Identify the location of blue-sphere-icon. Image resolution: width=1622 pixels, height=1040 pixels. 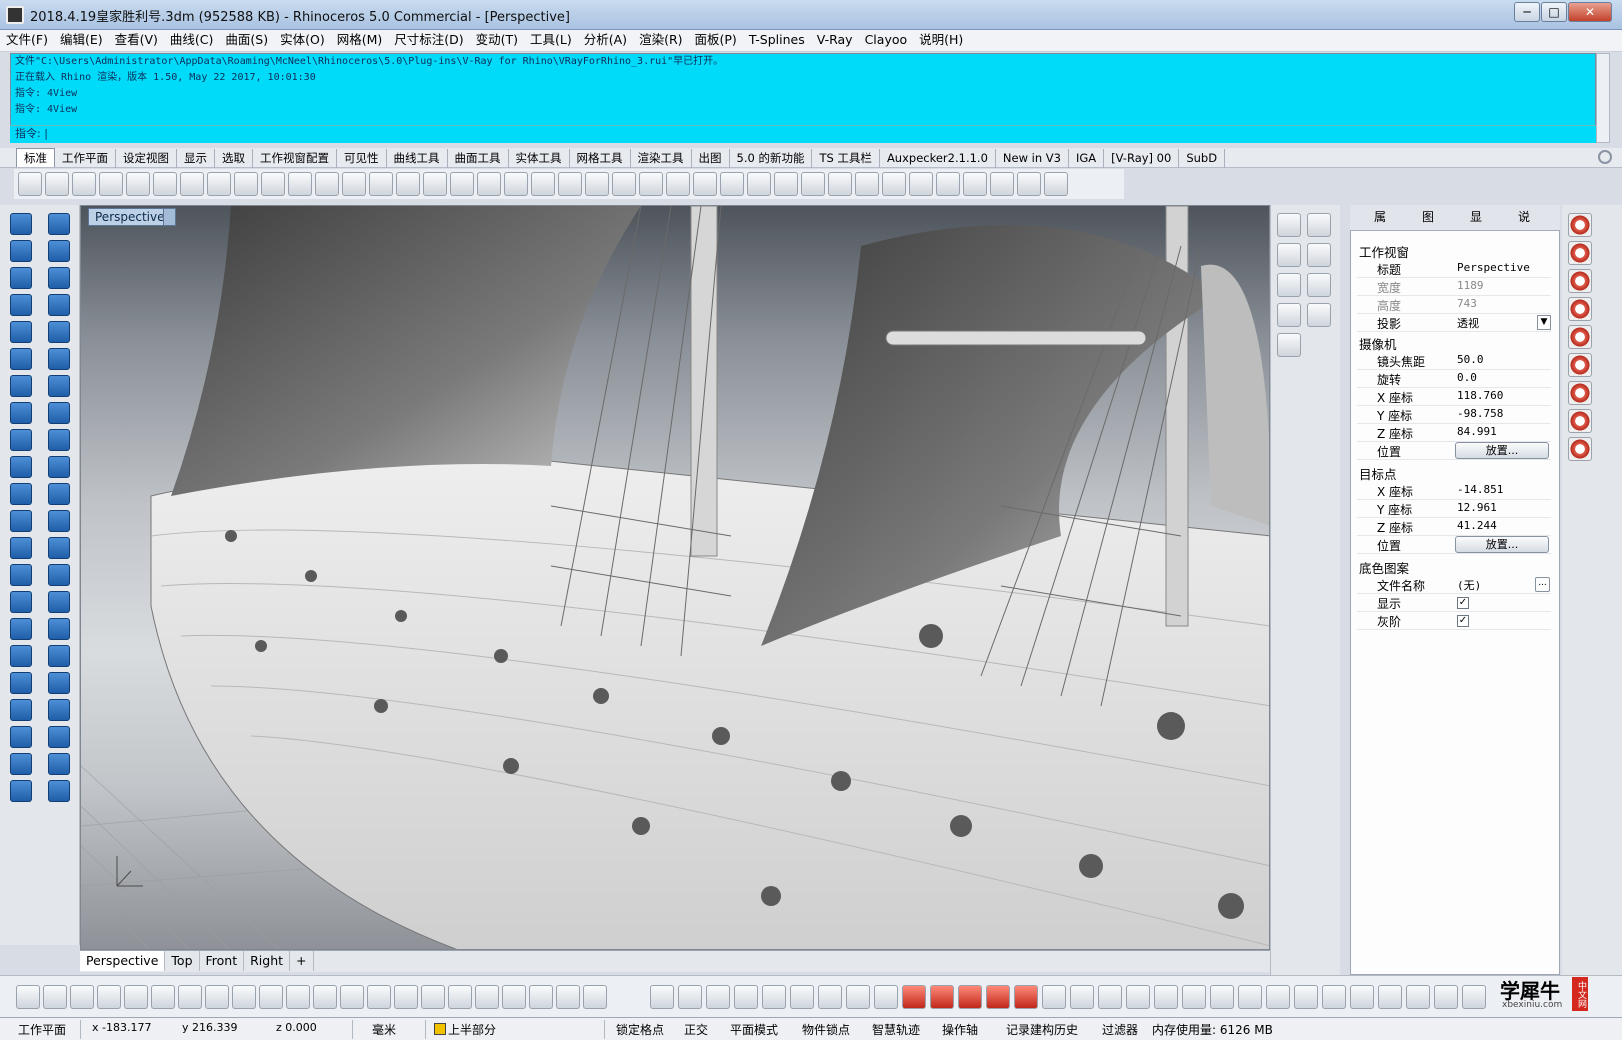
(948, 184).